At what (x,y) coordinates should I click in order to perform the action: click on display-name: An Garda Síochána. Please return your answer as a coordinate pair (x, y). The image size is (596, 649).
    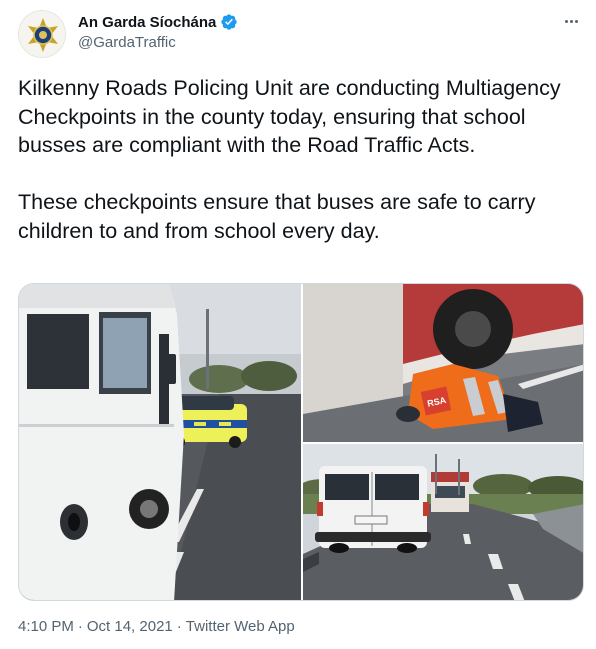
    Looking at the image, I should click on (147, 22).